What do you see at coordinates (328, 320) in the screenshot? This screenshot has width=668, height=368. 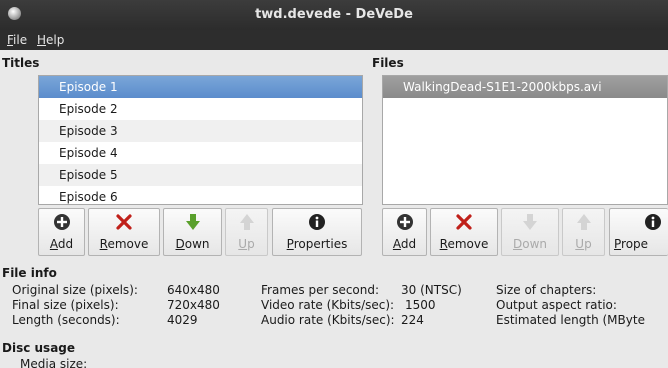 I see `audio-rate-label: Audio rate (Kbits/sec):` at bounding box center [328, 320].